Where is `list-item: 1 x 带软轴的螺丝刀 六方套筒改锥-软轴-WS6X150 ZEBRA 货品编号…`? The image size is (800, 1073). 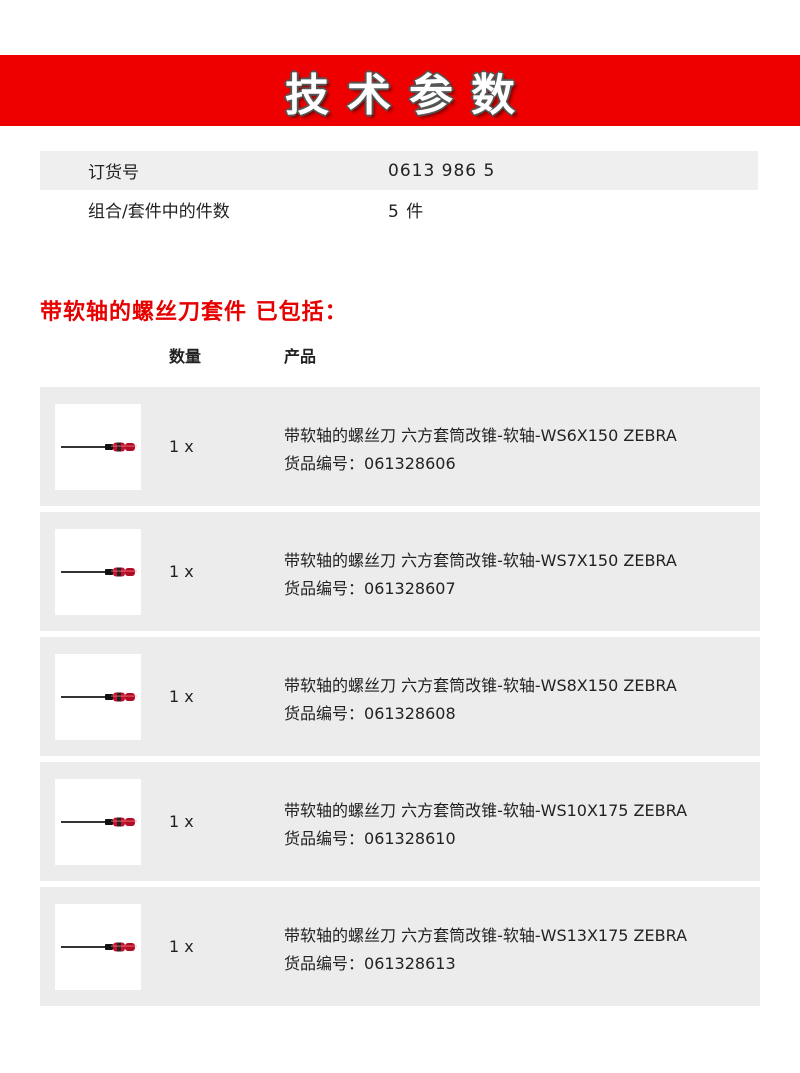 list-item: 1 x 带软轴的螺丝刀 六方套筒改锥-软轴-WS6X150 ZEBRA 货品编号… is located at coordinates (400, 446).